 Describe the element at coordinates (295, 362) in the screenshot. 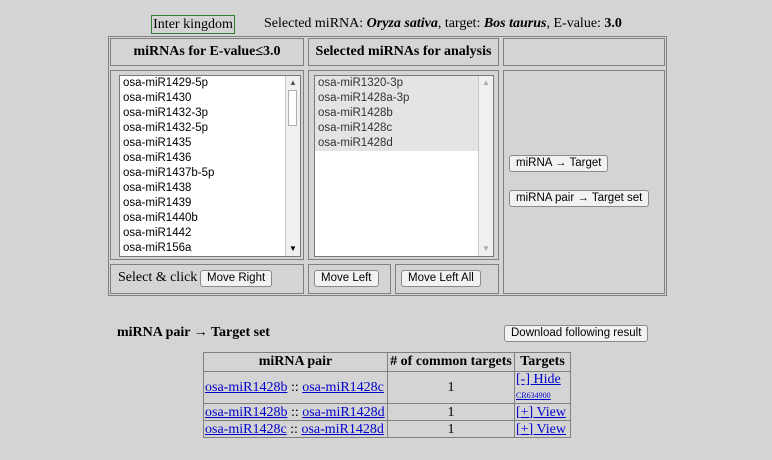

I see `column-header-mirna-pair: miRNA pair` at that location.